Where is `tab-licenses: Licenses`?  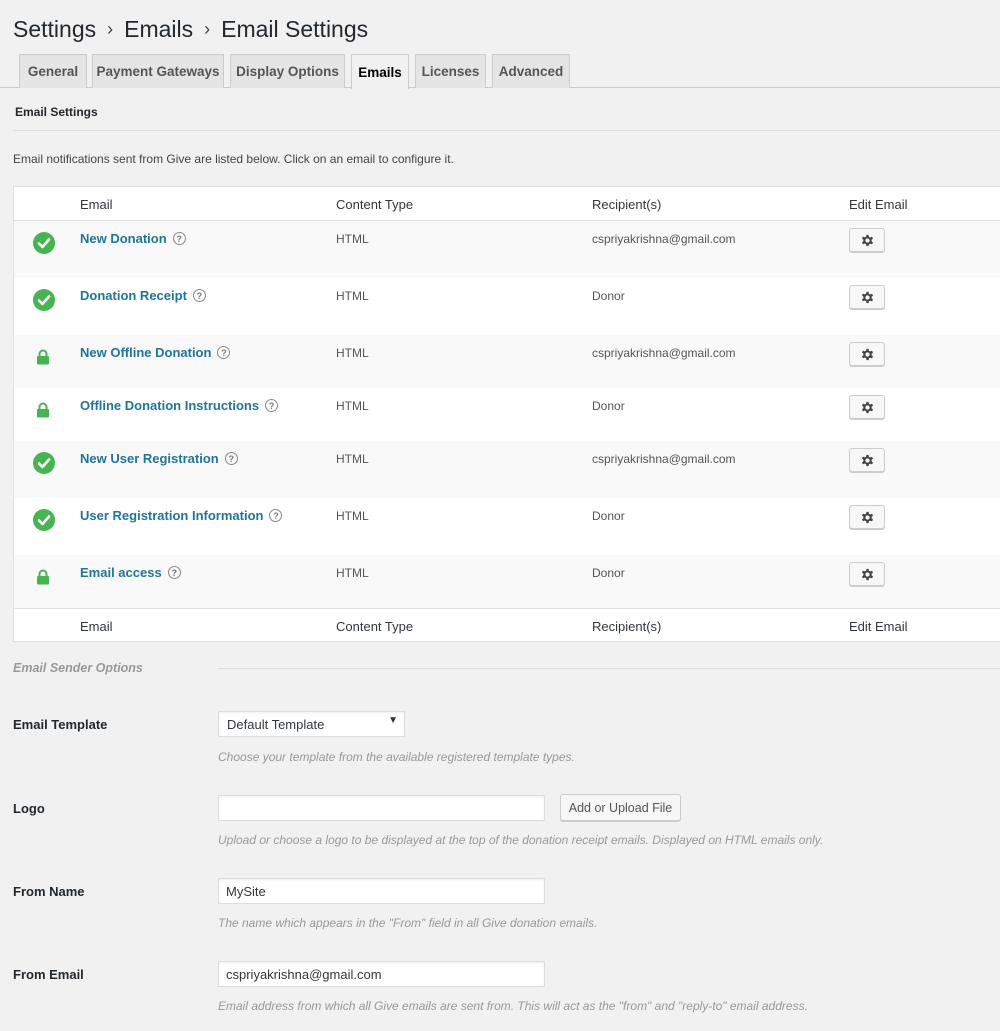
tab-licenses: Licenses is located at coordinates (450, 71).